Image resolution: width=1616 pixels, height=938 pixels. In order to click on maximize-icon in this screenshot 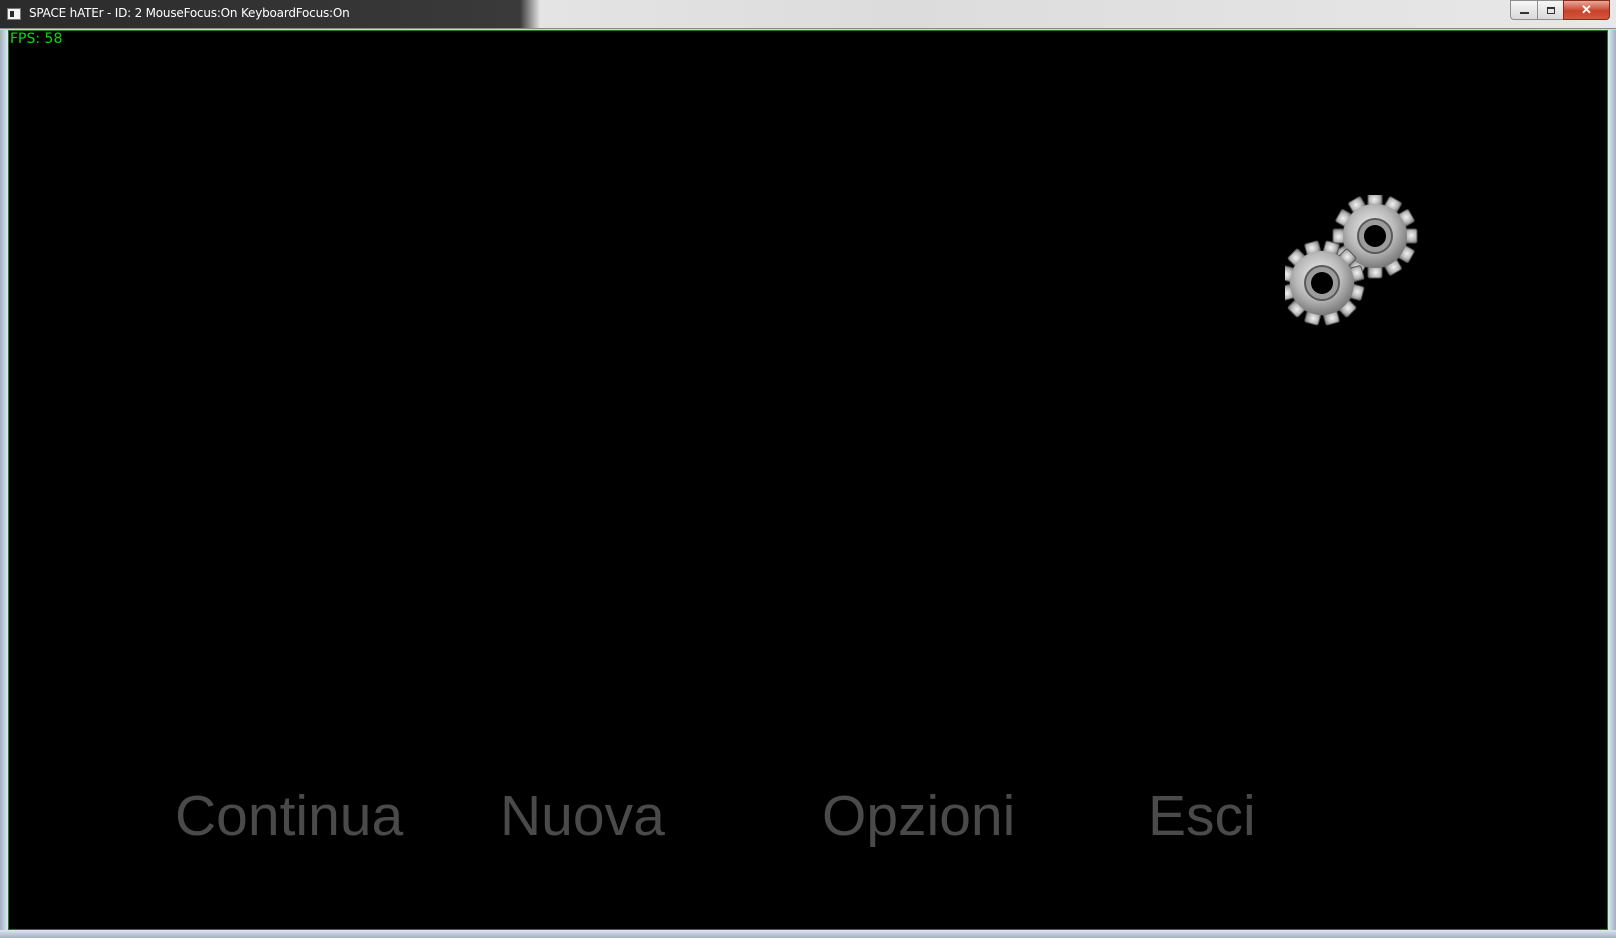, I will do `click(1550, 10)`.